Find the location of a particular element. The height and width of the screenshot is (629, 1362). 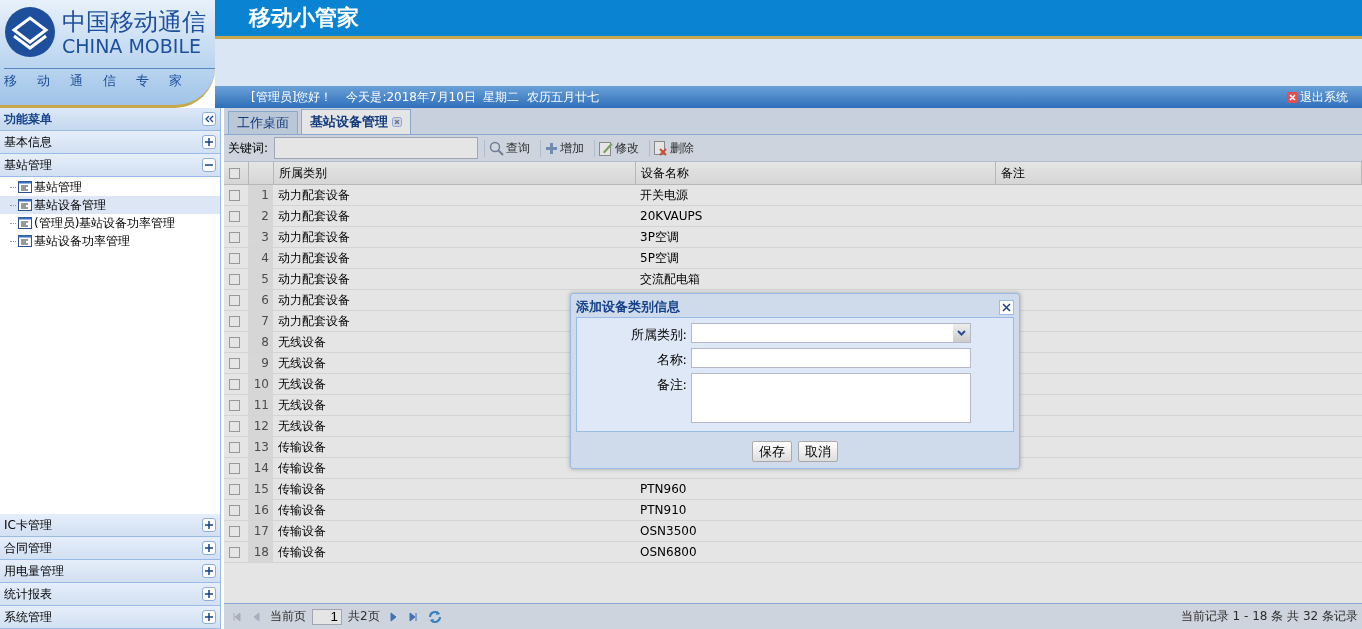

tree-item: (管理员)基站设备功率管理 is located at coordinates (110, 223).